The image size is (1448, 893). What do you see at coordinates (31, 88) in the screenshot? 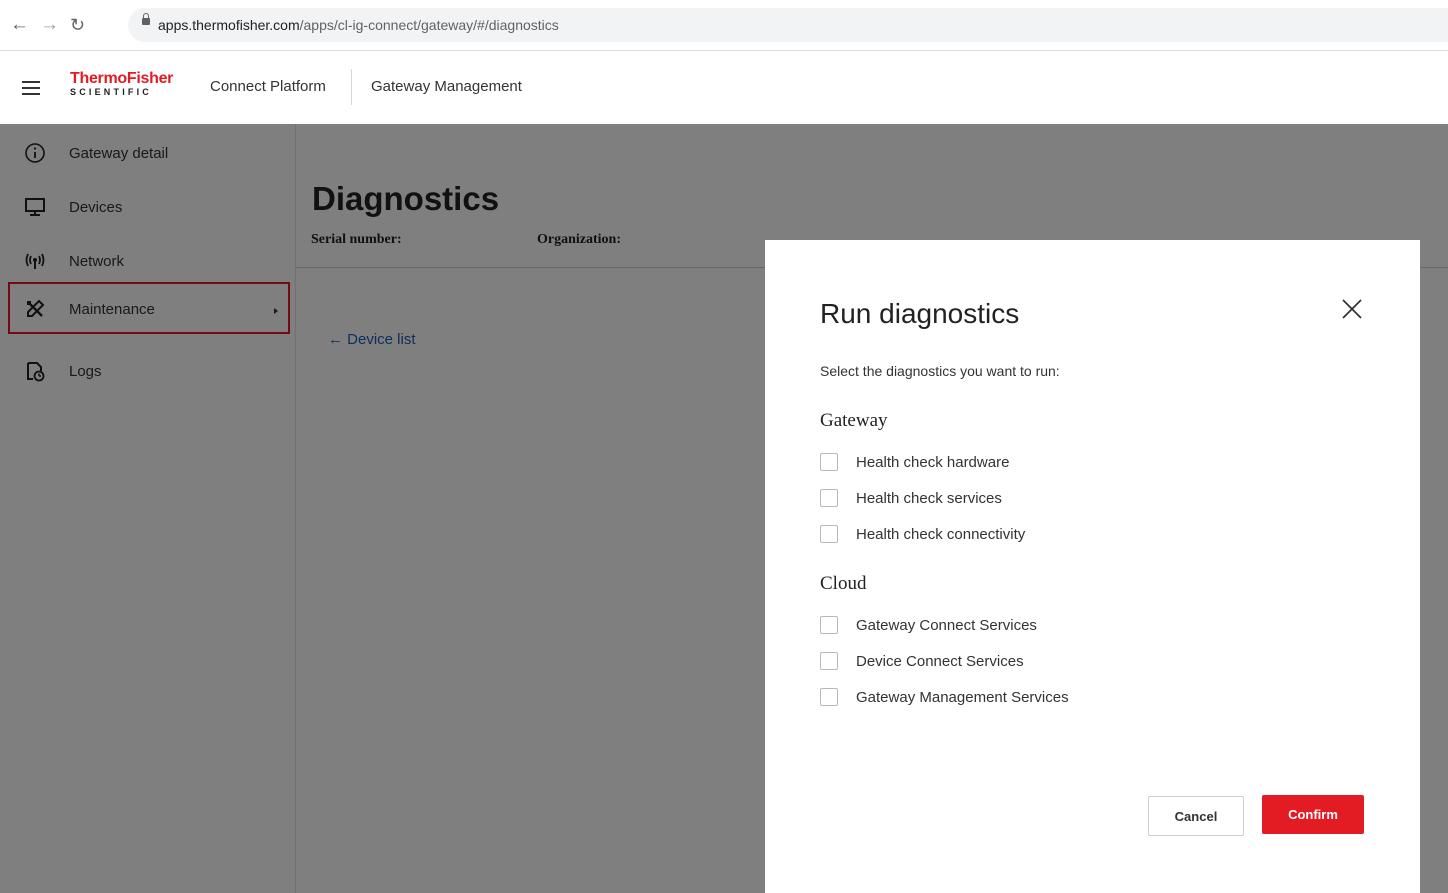
I see `hamburger-menu-icon` at bounding box center [31, 88].